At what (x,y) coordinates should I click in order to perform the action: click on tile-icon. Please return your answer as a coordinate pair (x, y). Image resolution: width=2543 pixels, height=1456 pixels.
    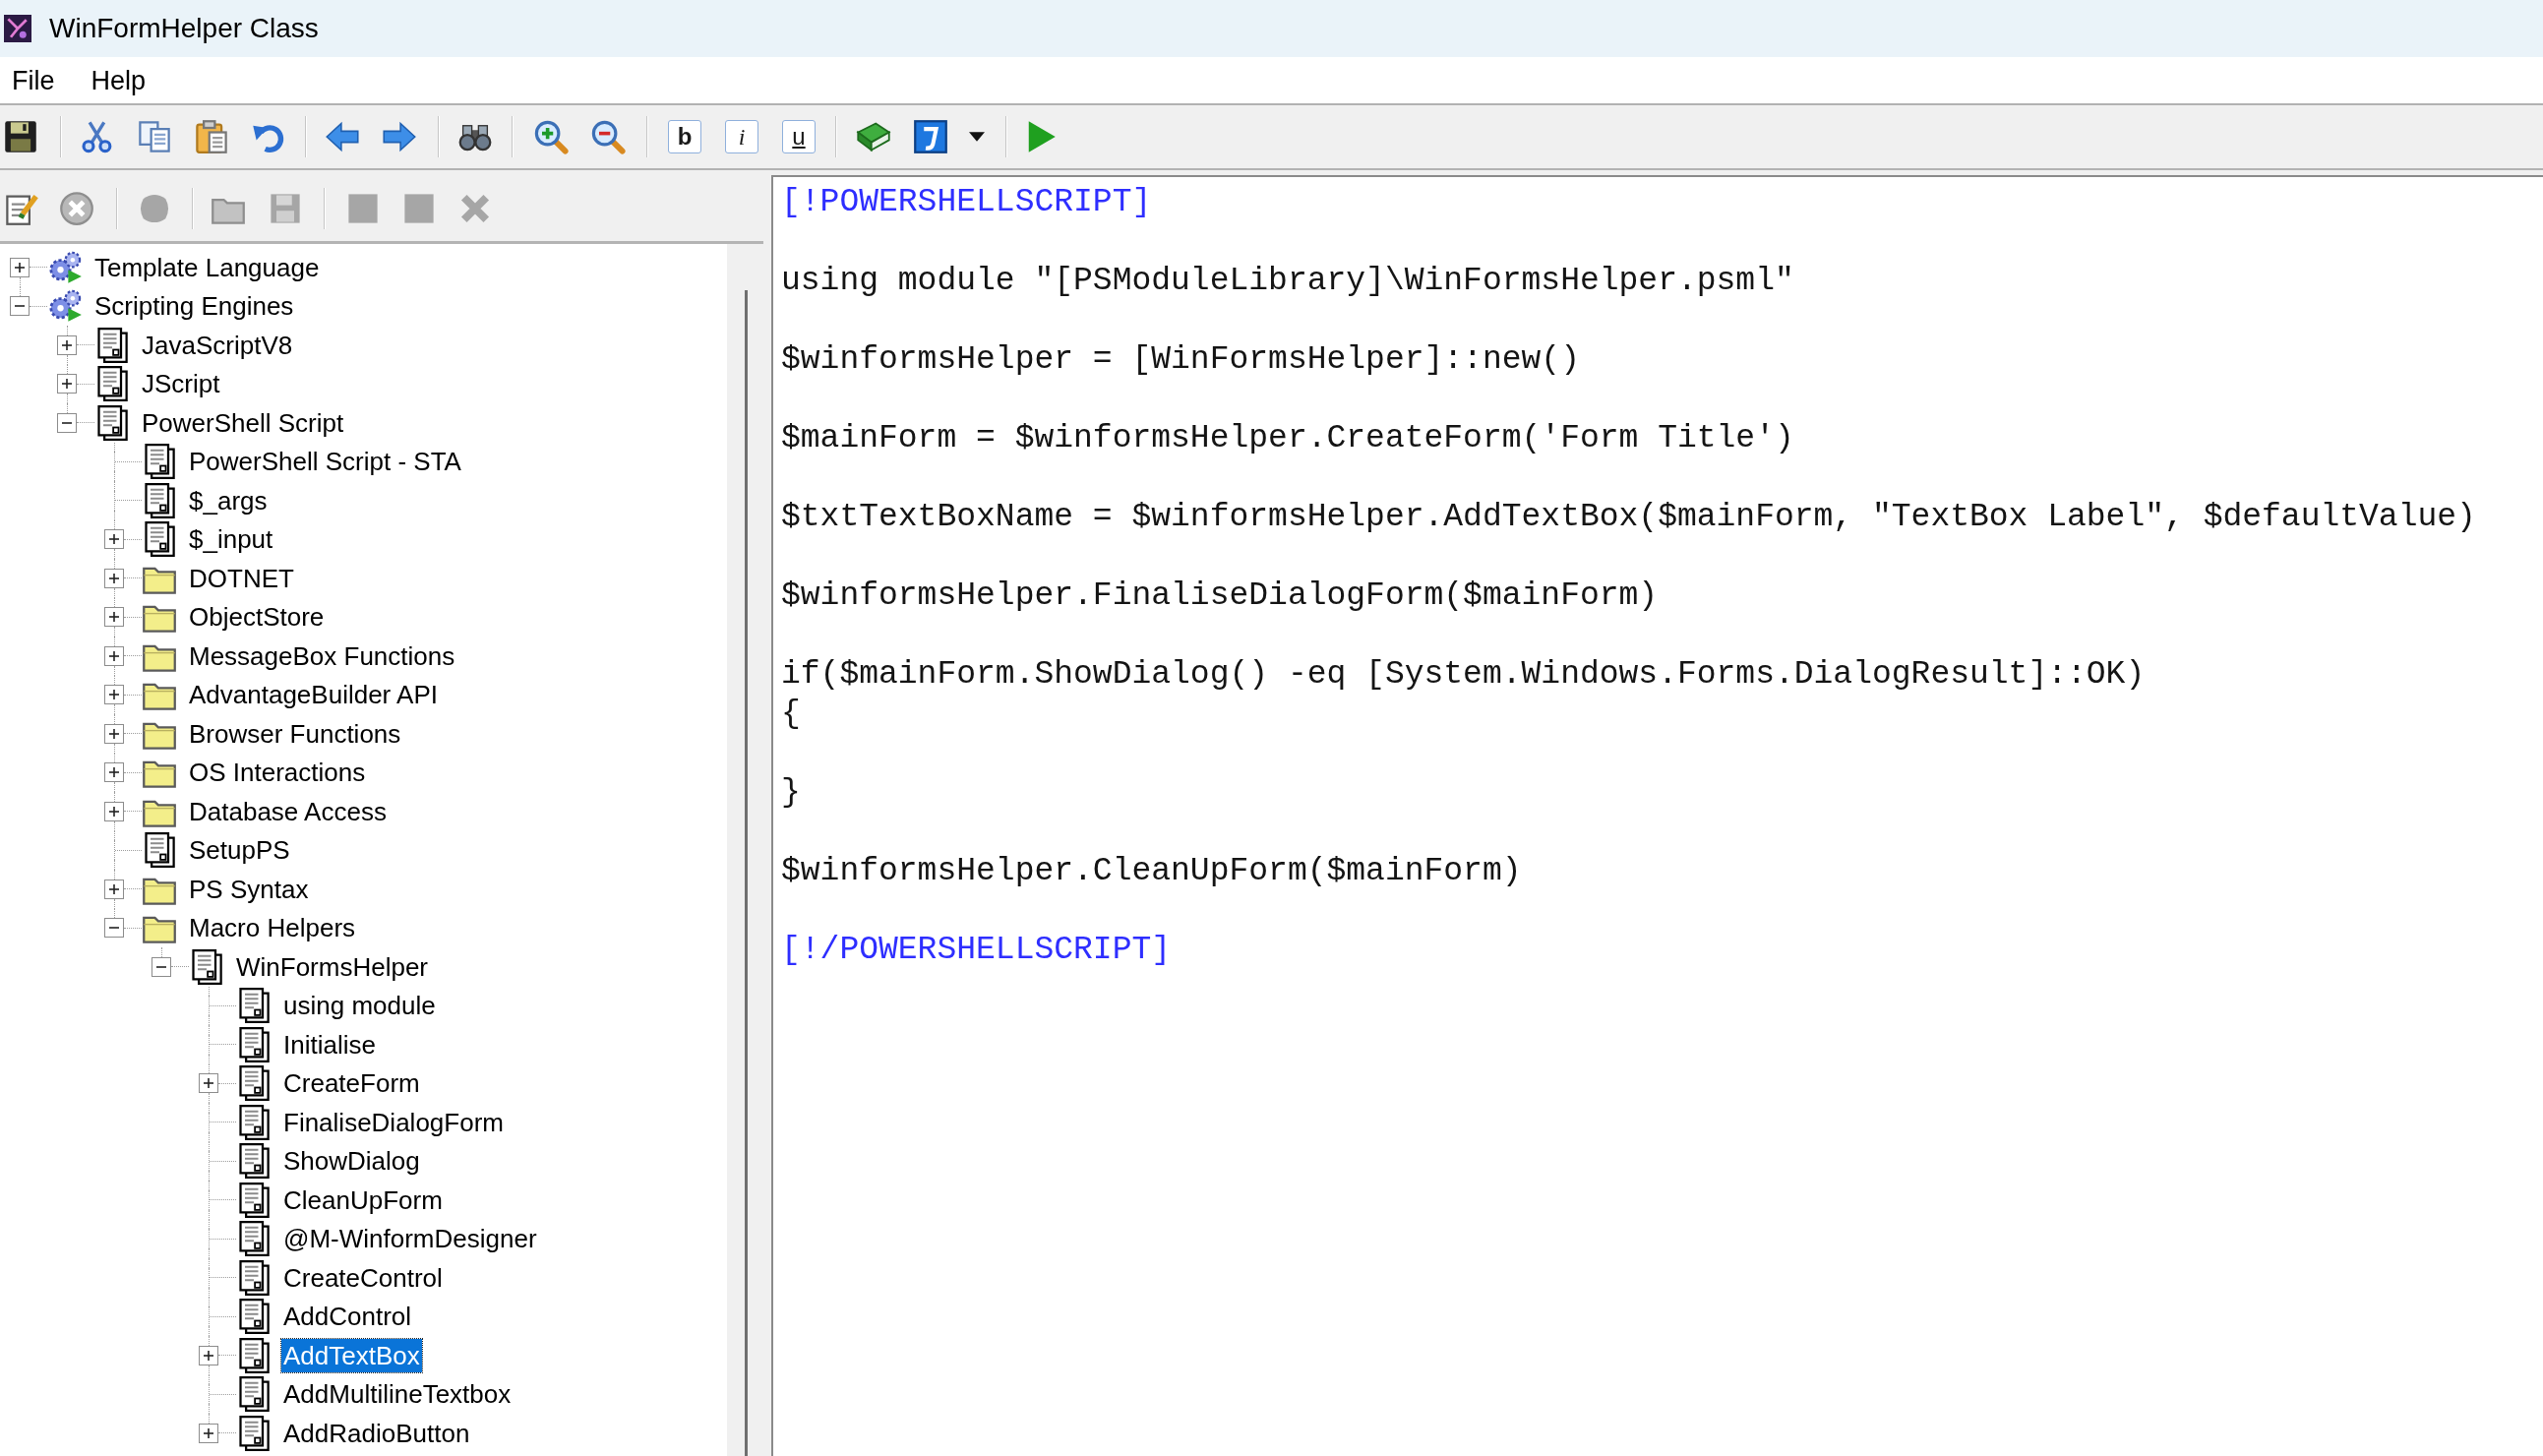
    Looking at the image, I should click on (930, 136).